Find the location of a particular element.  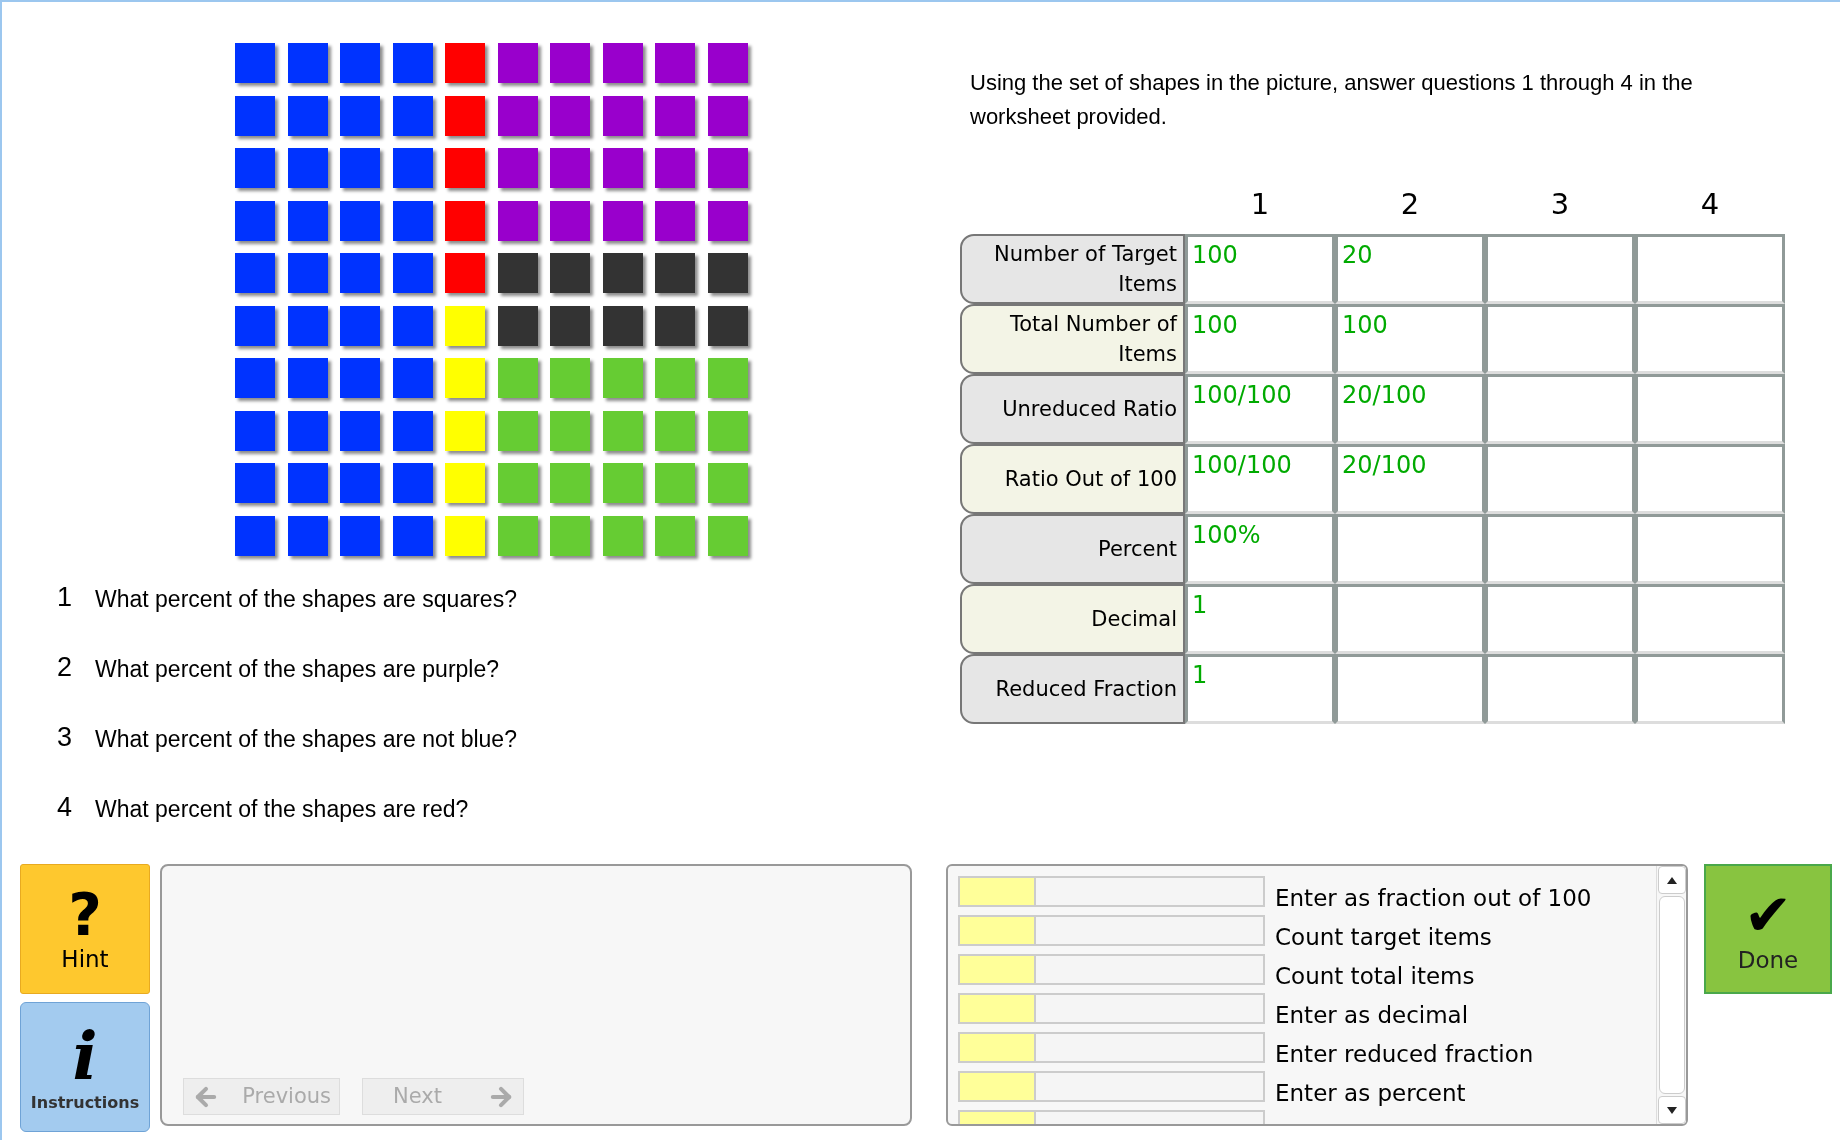

checklist-item: Count total items is located at coordinates (1375, 976).